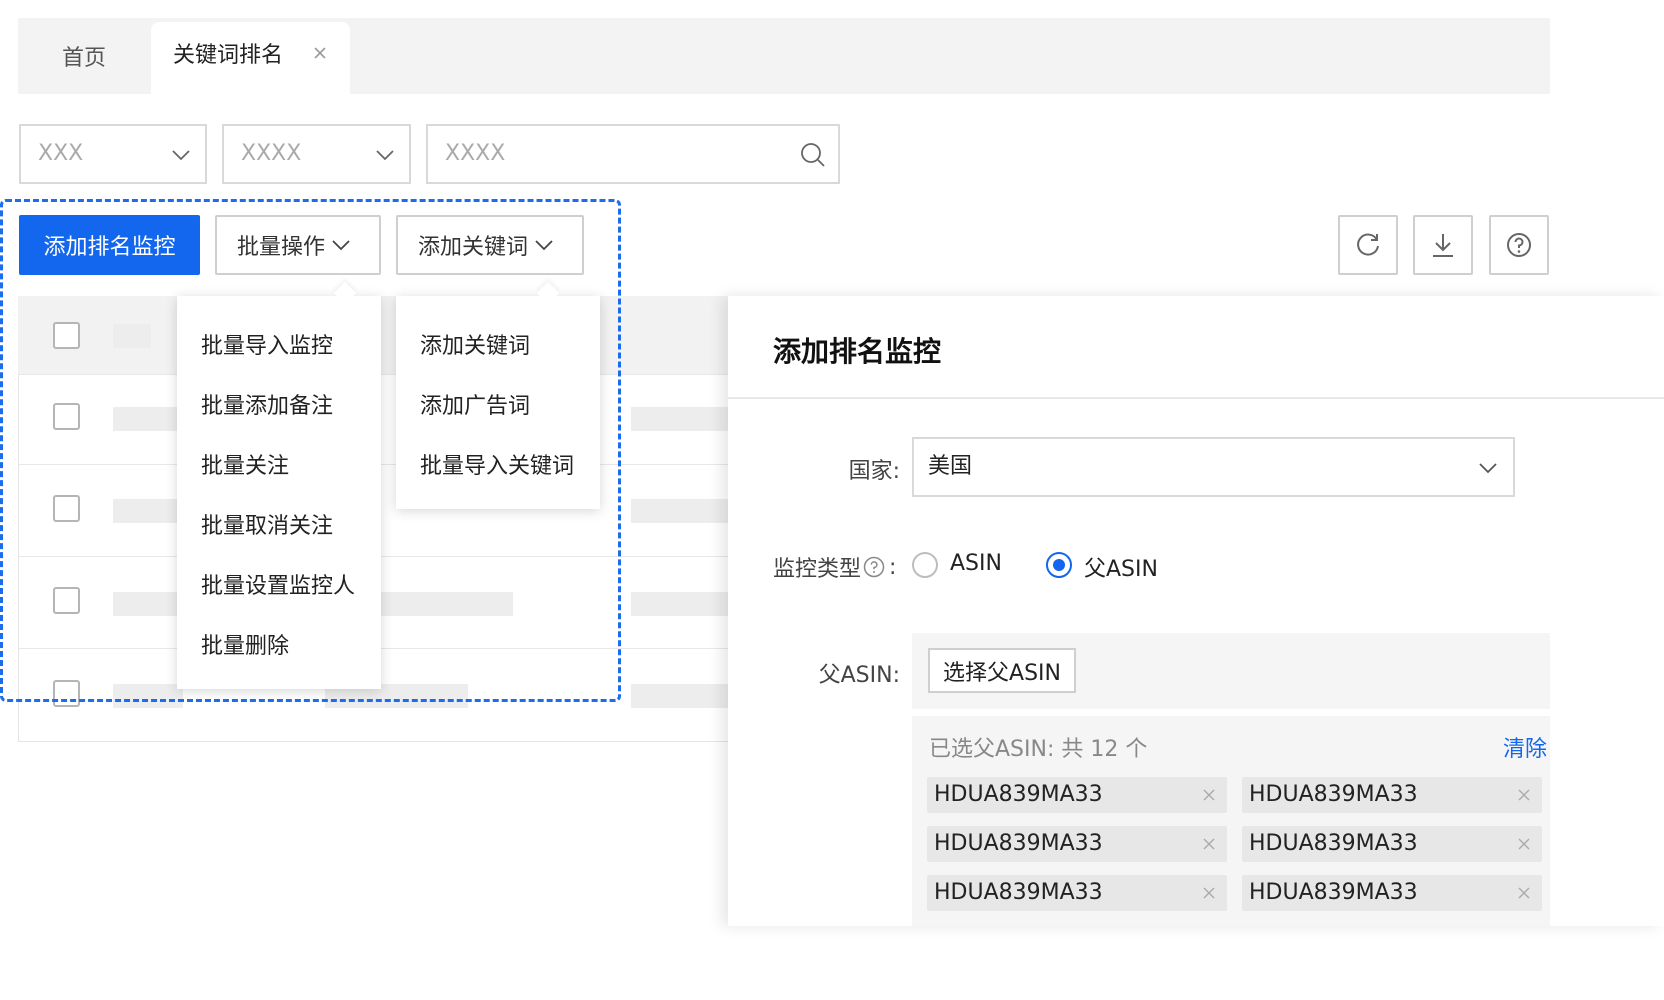  I want to click on tab-keyword-ranking: 关键词排名, so click(250, 59).